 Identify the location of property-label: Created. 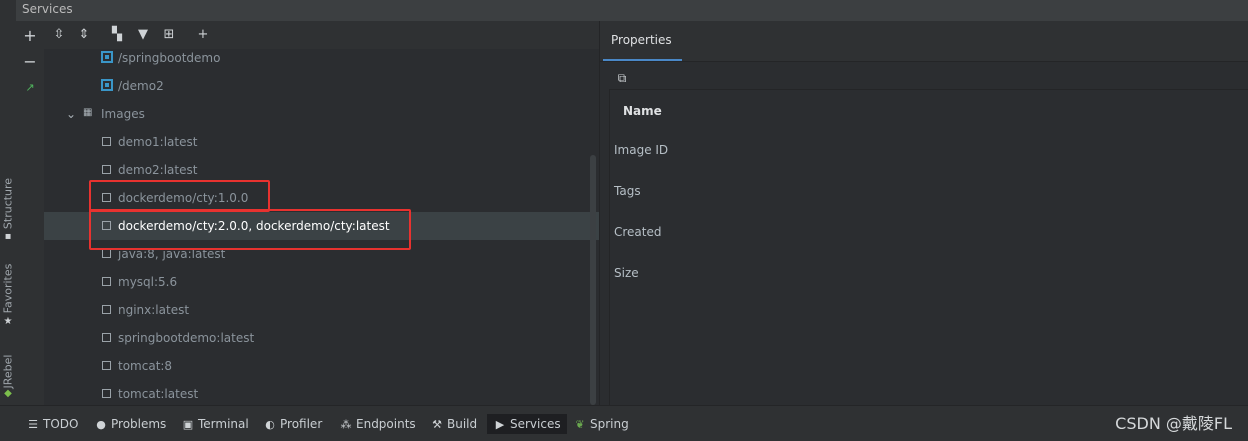
(638, 232).